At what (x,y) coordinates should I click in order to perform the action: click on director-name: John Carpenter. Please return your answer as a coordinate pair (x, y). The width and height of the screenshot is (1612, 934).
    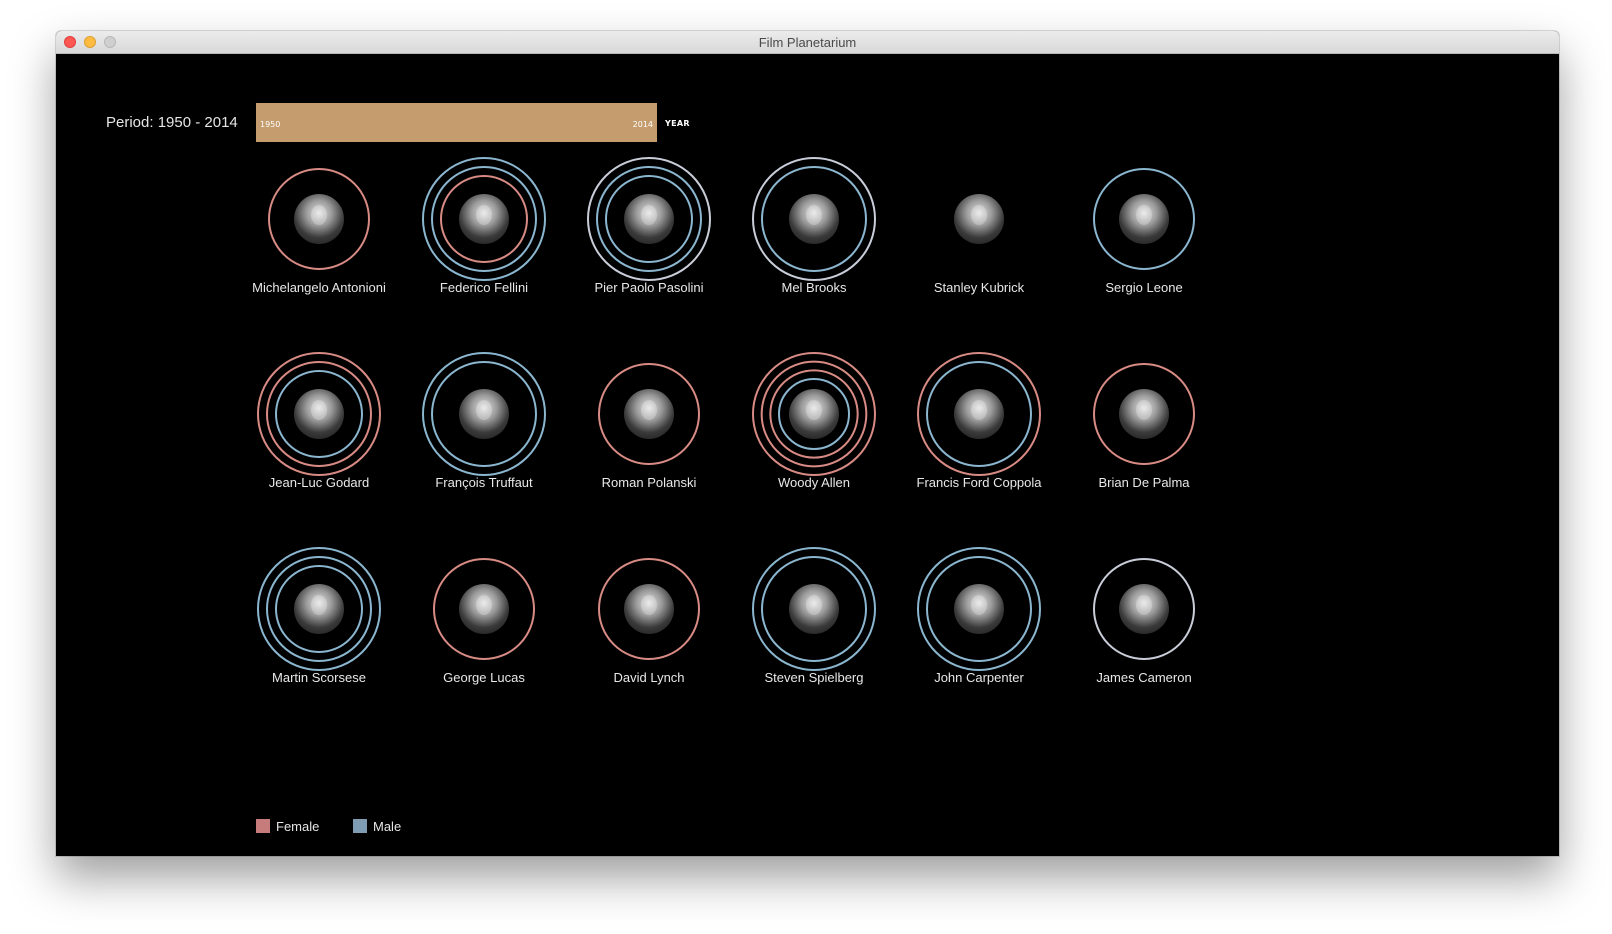
    Looking at the image, I should click on (979, 677).